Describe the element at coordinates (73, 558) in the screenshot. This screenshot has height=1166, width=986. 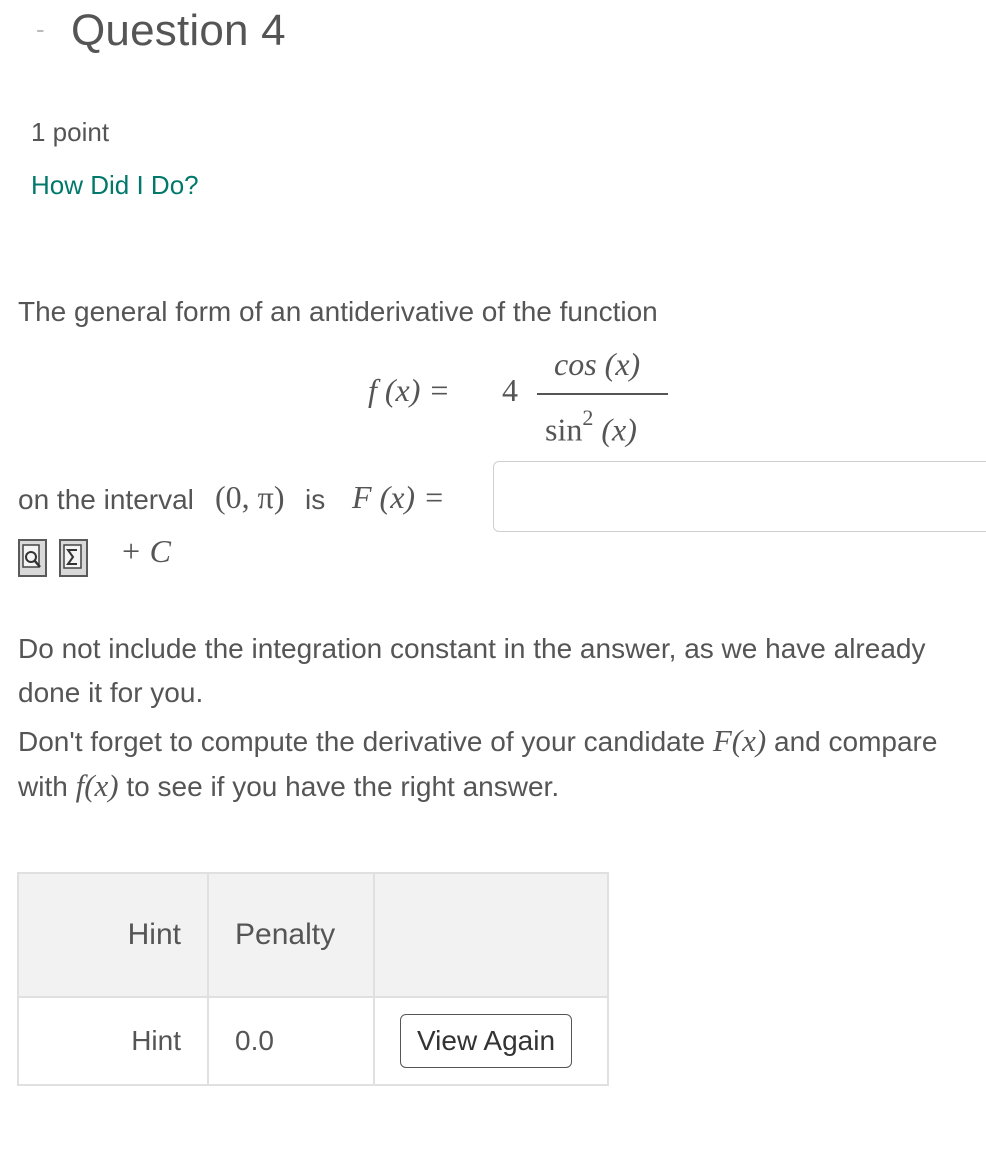
I see `equation-editor-icon` at that location.